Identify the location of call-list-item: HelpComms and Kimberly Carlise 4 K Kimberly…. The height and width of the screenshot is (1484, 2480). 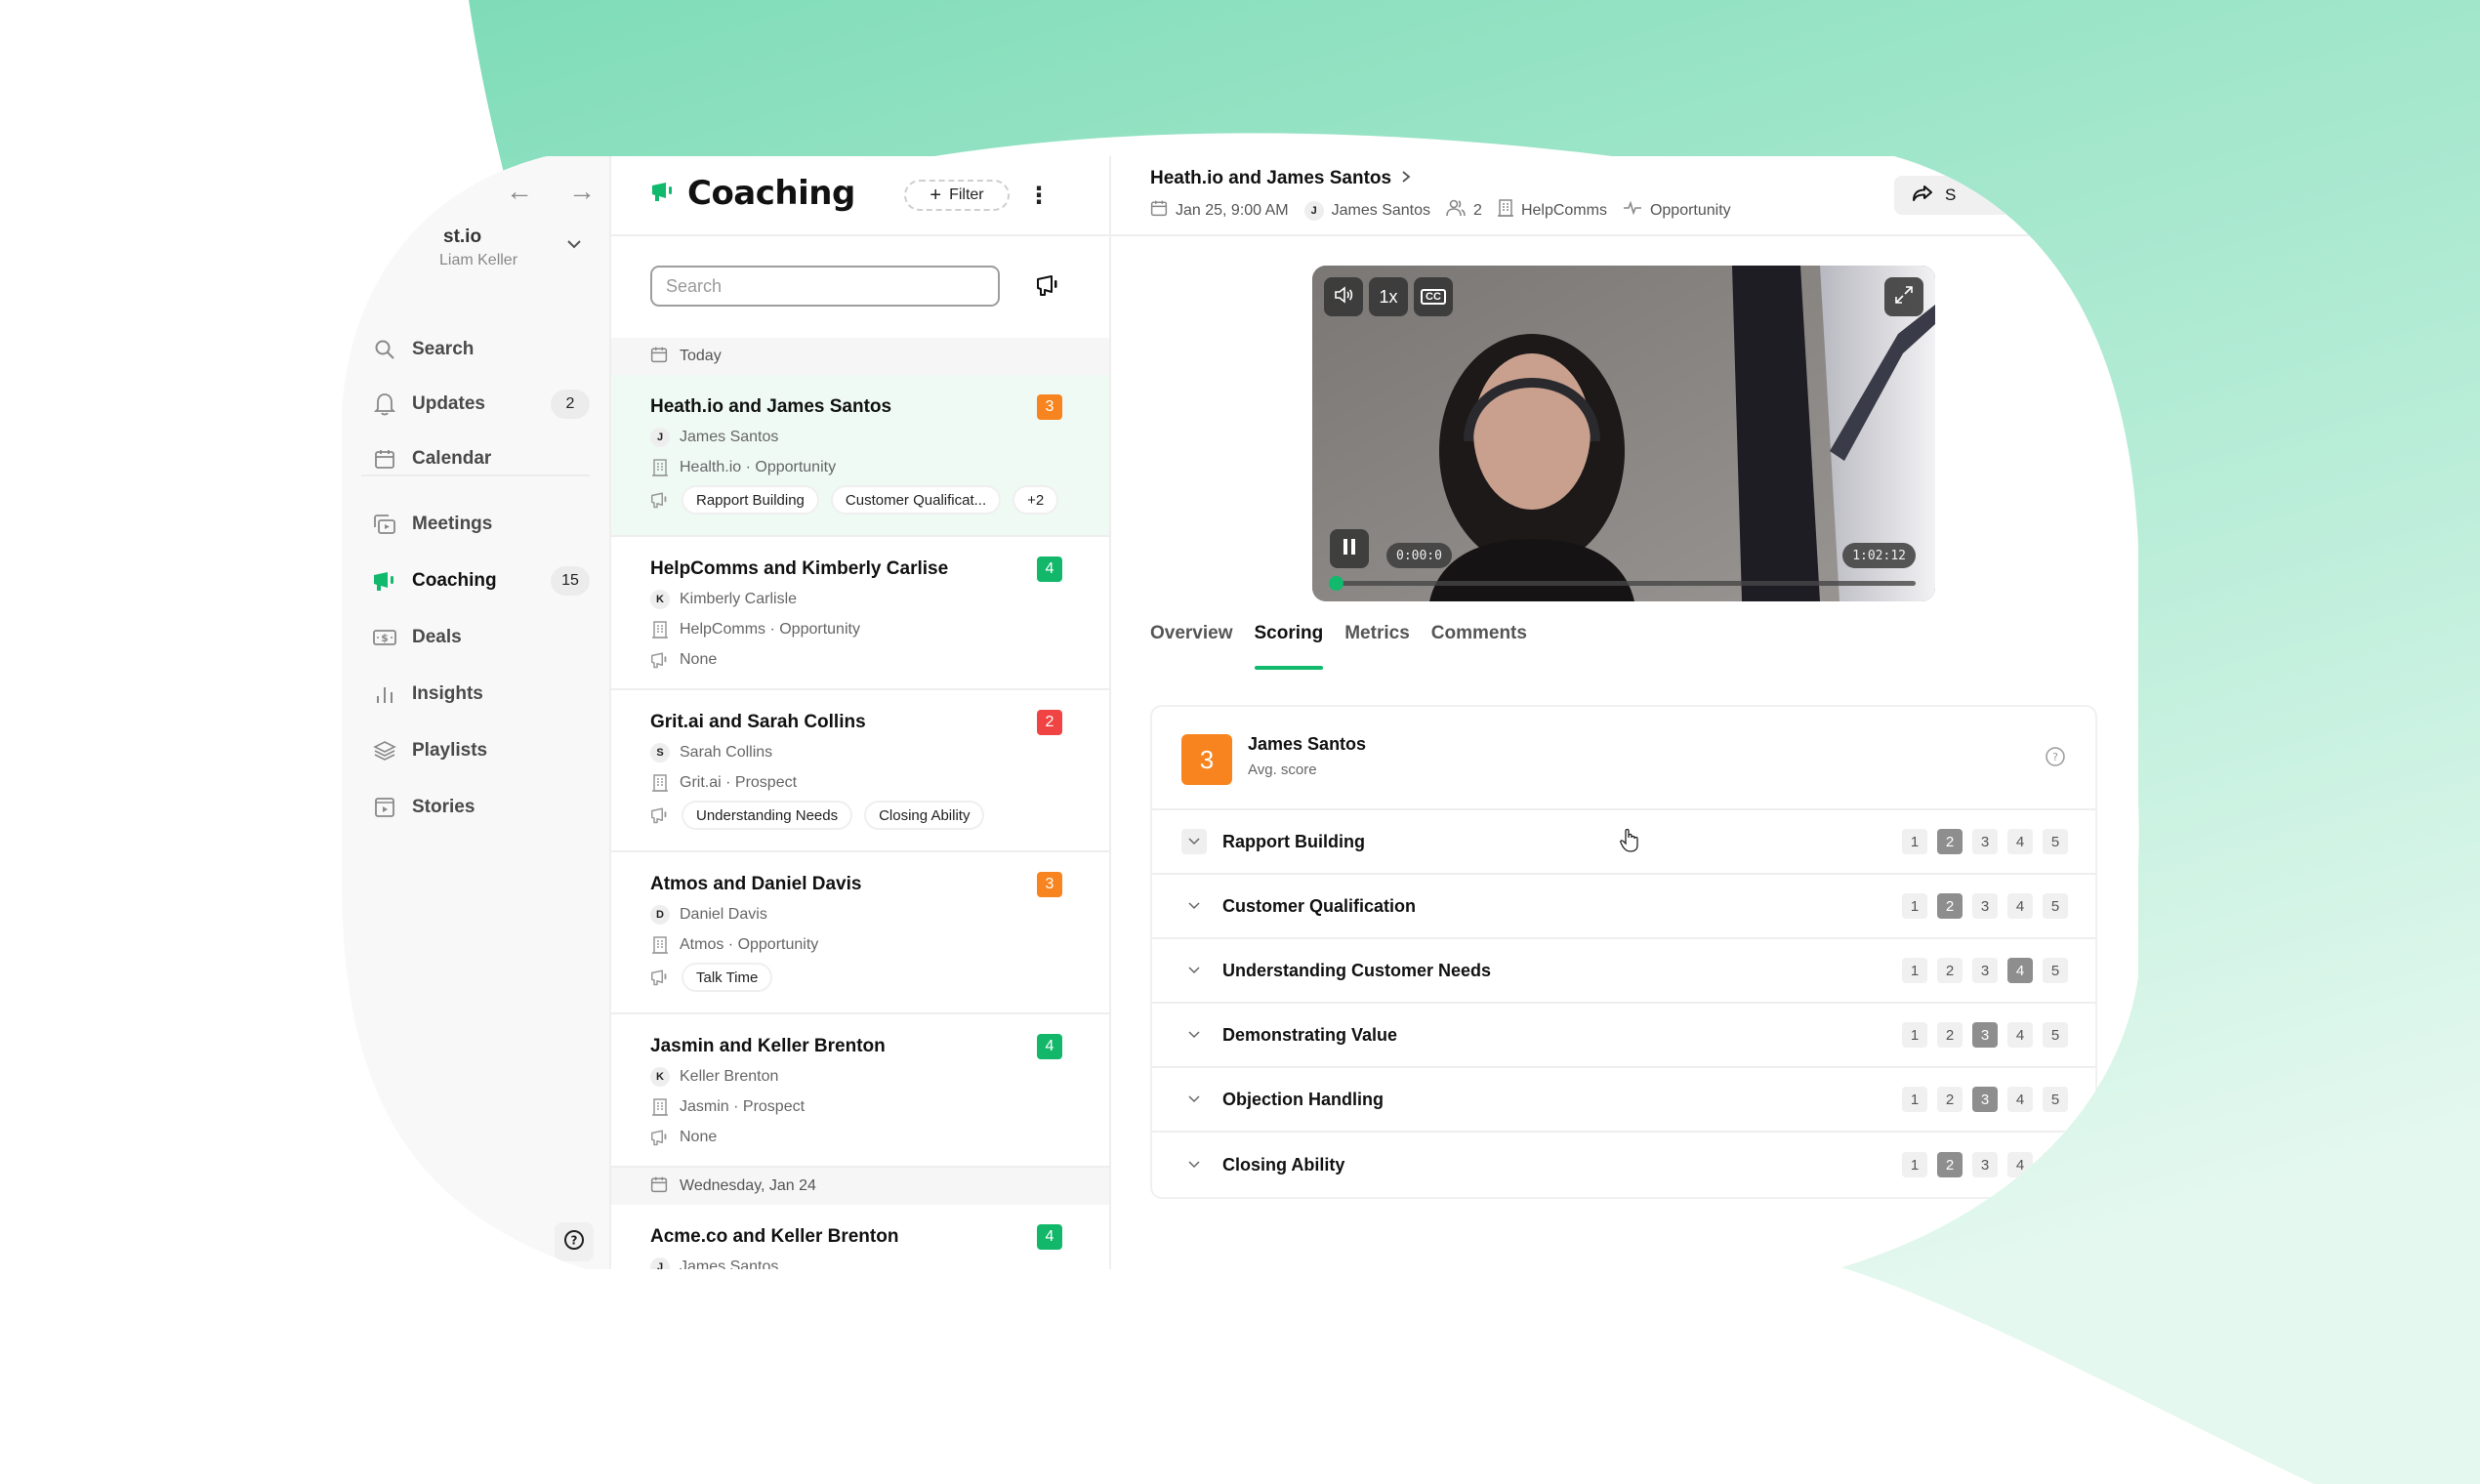
(860, 613).